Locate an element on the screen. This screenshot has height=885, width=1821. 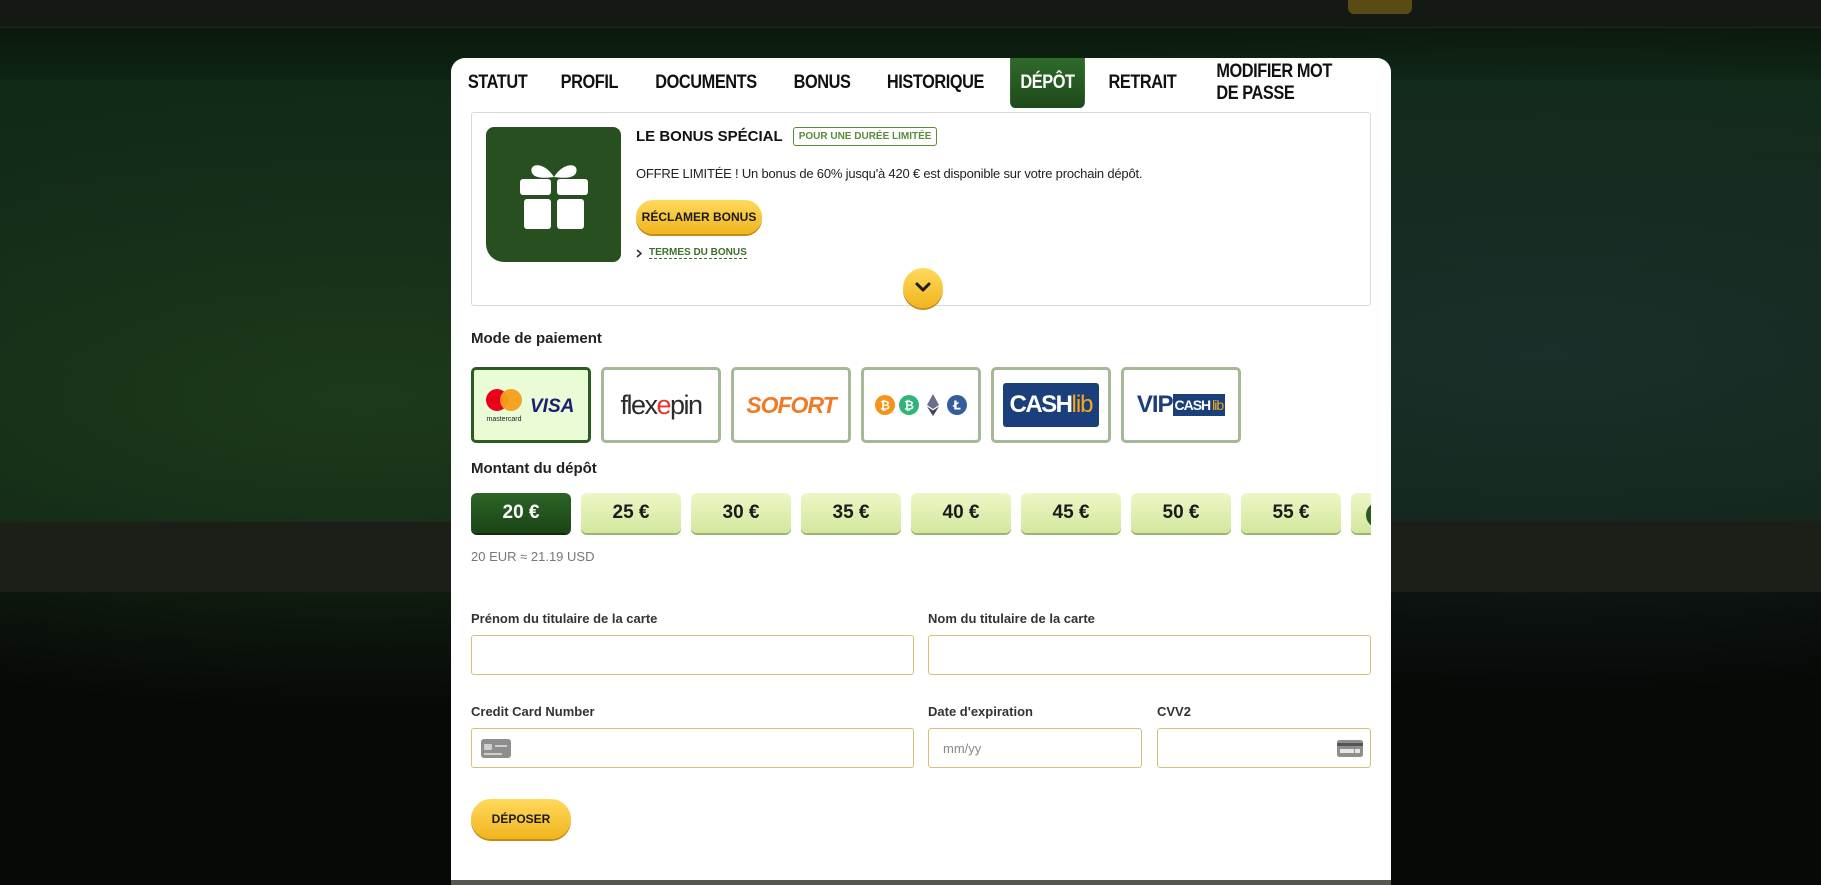
method-mastercard-visa: mastercard VISA is located at coordinates (531, 405).